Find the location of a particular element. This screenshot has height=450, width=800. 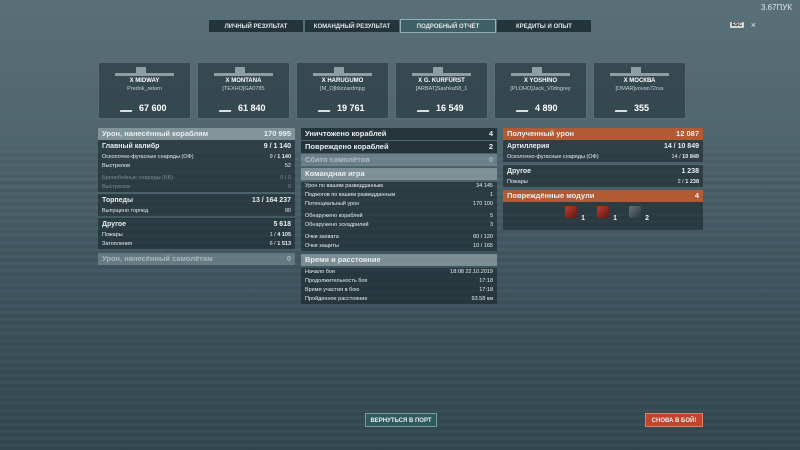

ap-shots-row: Выстрелов 0 is located at coordinates (196, 187).